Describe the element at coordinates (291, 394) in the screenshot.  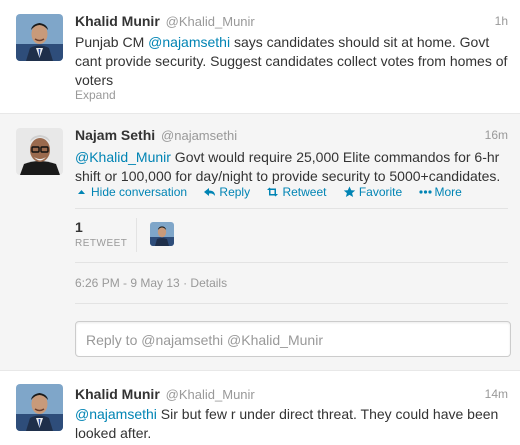
I see `tweet-header: Khalid Munir @Khalid_Munir 14m` at that location.